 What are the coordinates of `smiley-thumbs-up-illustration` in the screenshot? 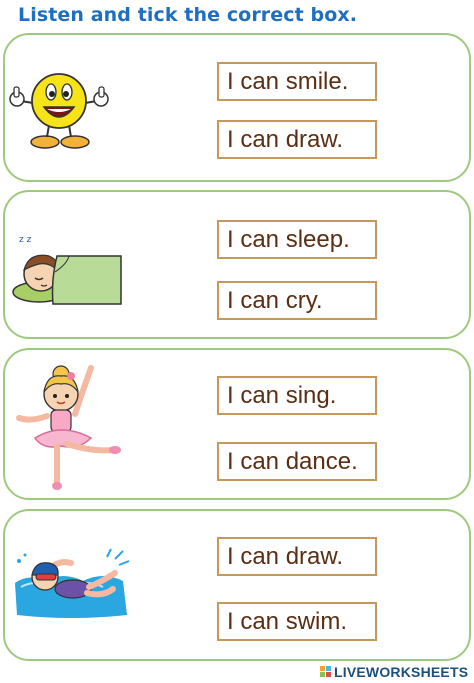 It's located at (59, 111).